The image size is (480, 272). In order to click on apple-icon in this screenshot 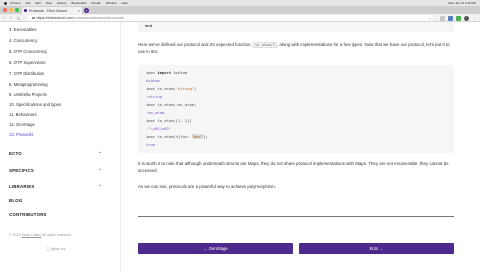, I will do `click(5, 3)`.